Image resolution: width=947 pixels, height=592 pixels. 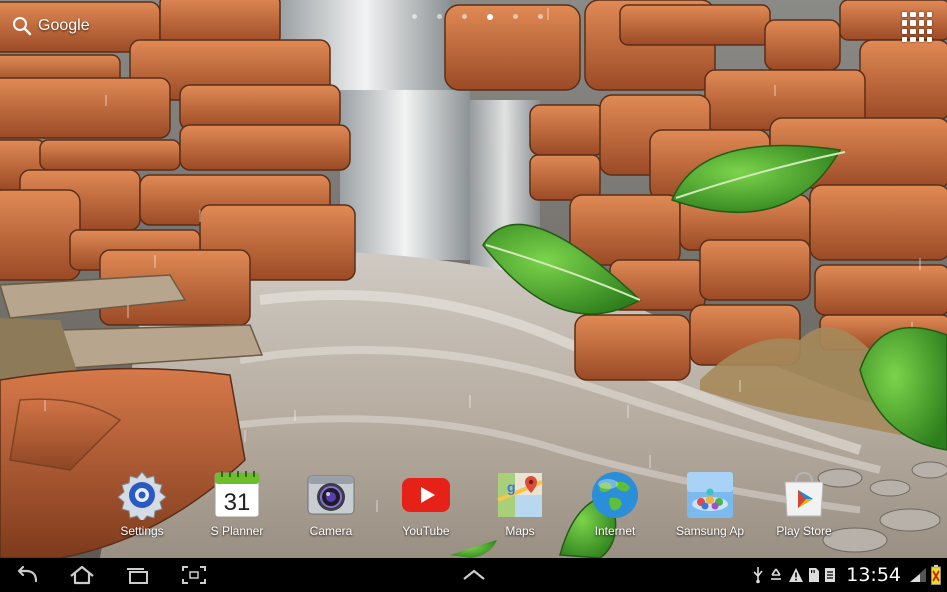 What do you see at coordinates (917, 27) in the screenshot?
I see `apps-drawer-icon` at bounding box center [917, 27].